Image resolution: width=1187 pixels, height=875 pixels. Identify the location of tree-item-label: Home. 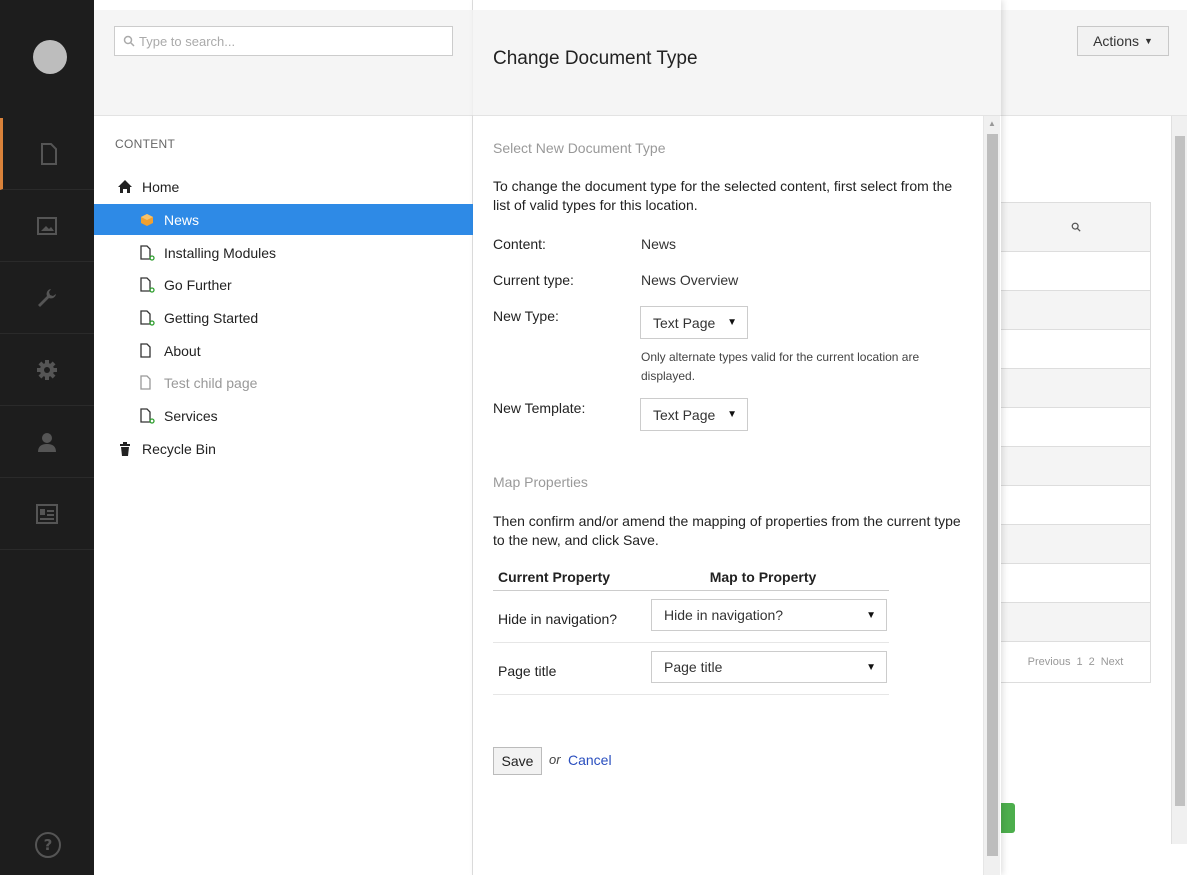
(161, 186).